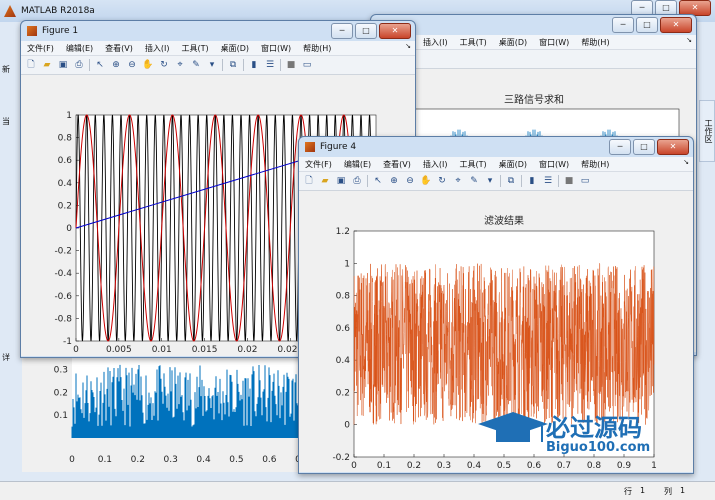  I want to click on workspace-tab: 工作区, so click(707, 131).